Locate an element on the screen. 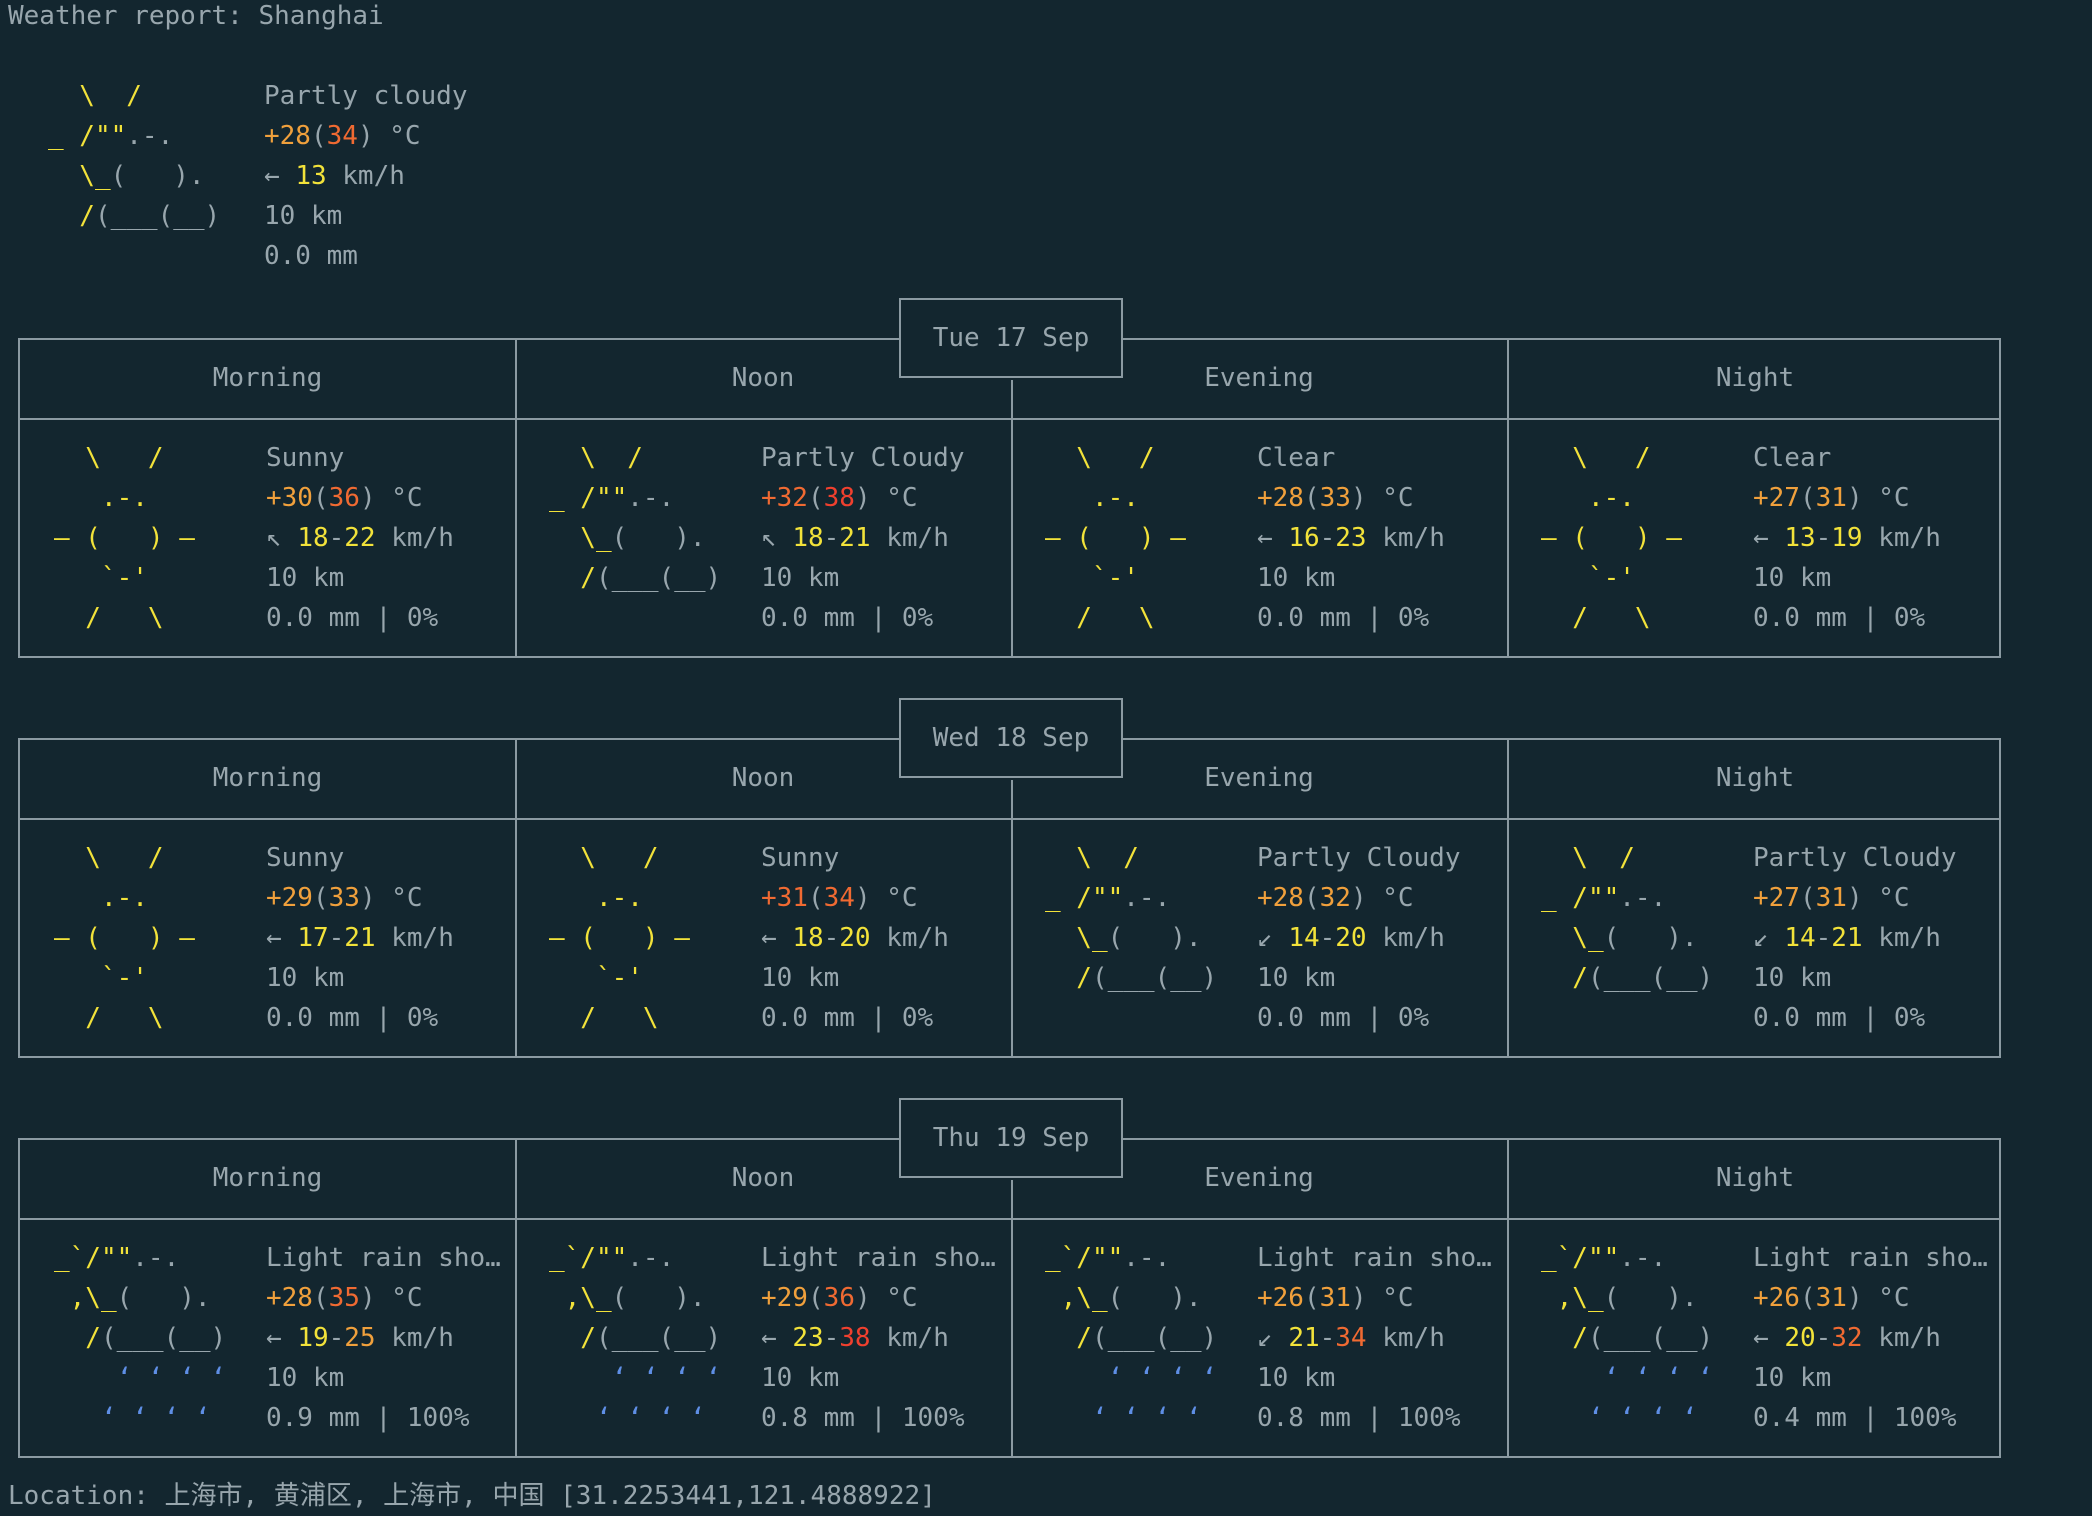 The image size is (2092, 1516). report-title: Weather report: Shanghai is located at coordinates (196, 16).